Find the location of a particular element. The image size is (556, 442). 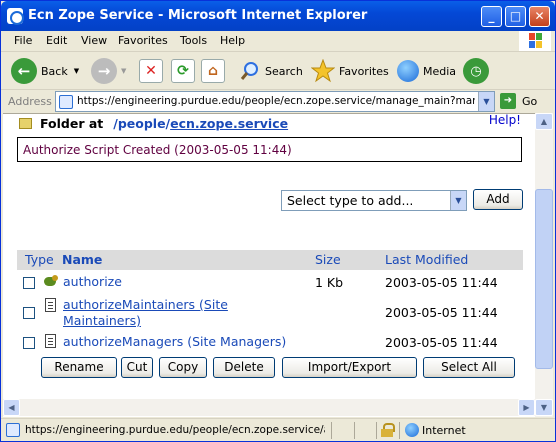

header-modified: Last Modified is located at coordinates (426, 259).